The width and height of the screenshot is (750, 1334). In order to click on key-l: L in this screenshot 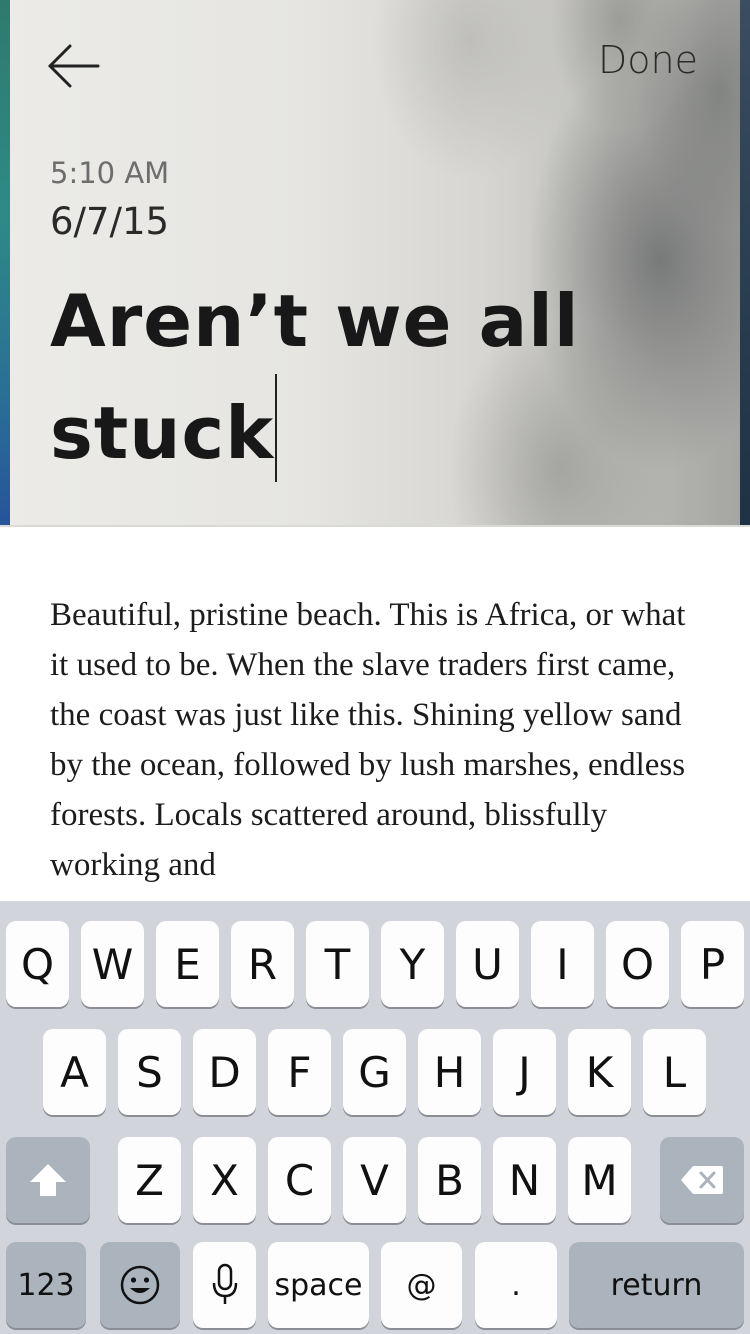, I will do `click(674, 1072)`.